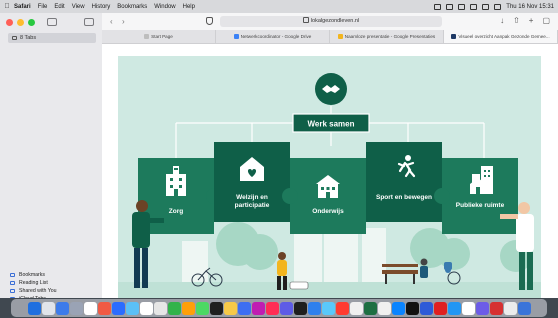 Image resolution: width=558 pixels, height=318 pixels. What do you see at coordinates (31, 22) in the screenshot?
I see `zoom-button` at bounding box center [31, 22].